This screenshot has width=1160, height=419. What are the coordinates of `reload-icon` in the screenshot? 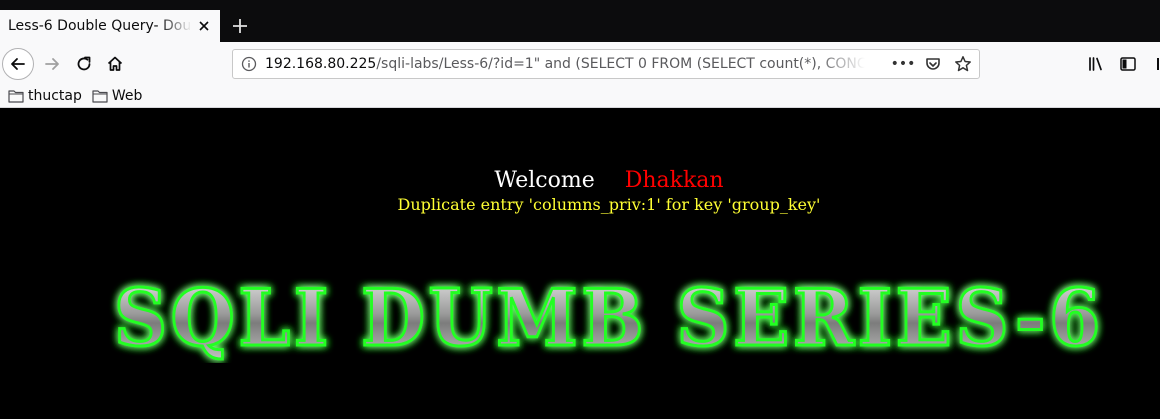 It's located at (84, 63).